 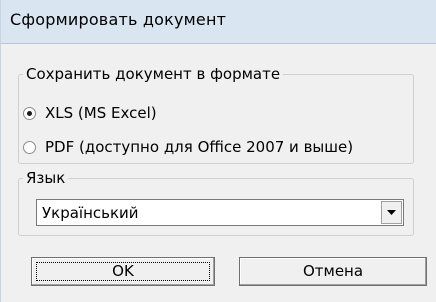 I want to click on pdf-radio-label: PDF (доступно для Office 2007 и выше), so click(x=199, y=147).